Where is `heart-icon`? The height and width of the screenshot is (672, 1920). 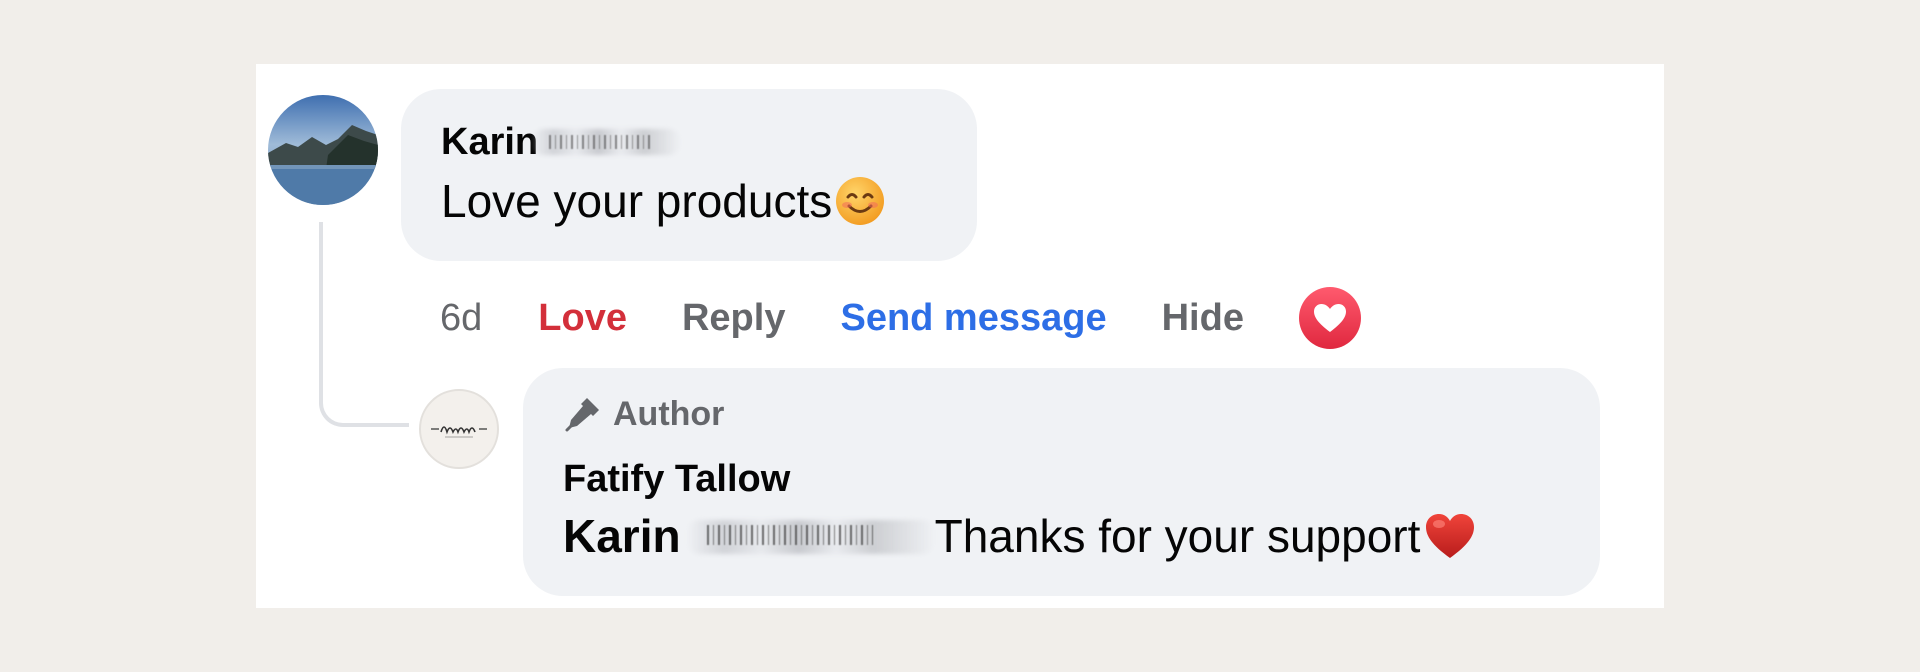 heart-icon is located at coordinates (1329, 318).